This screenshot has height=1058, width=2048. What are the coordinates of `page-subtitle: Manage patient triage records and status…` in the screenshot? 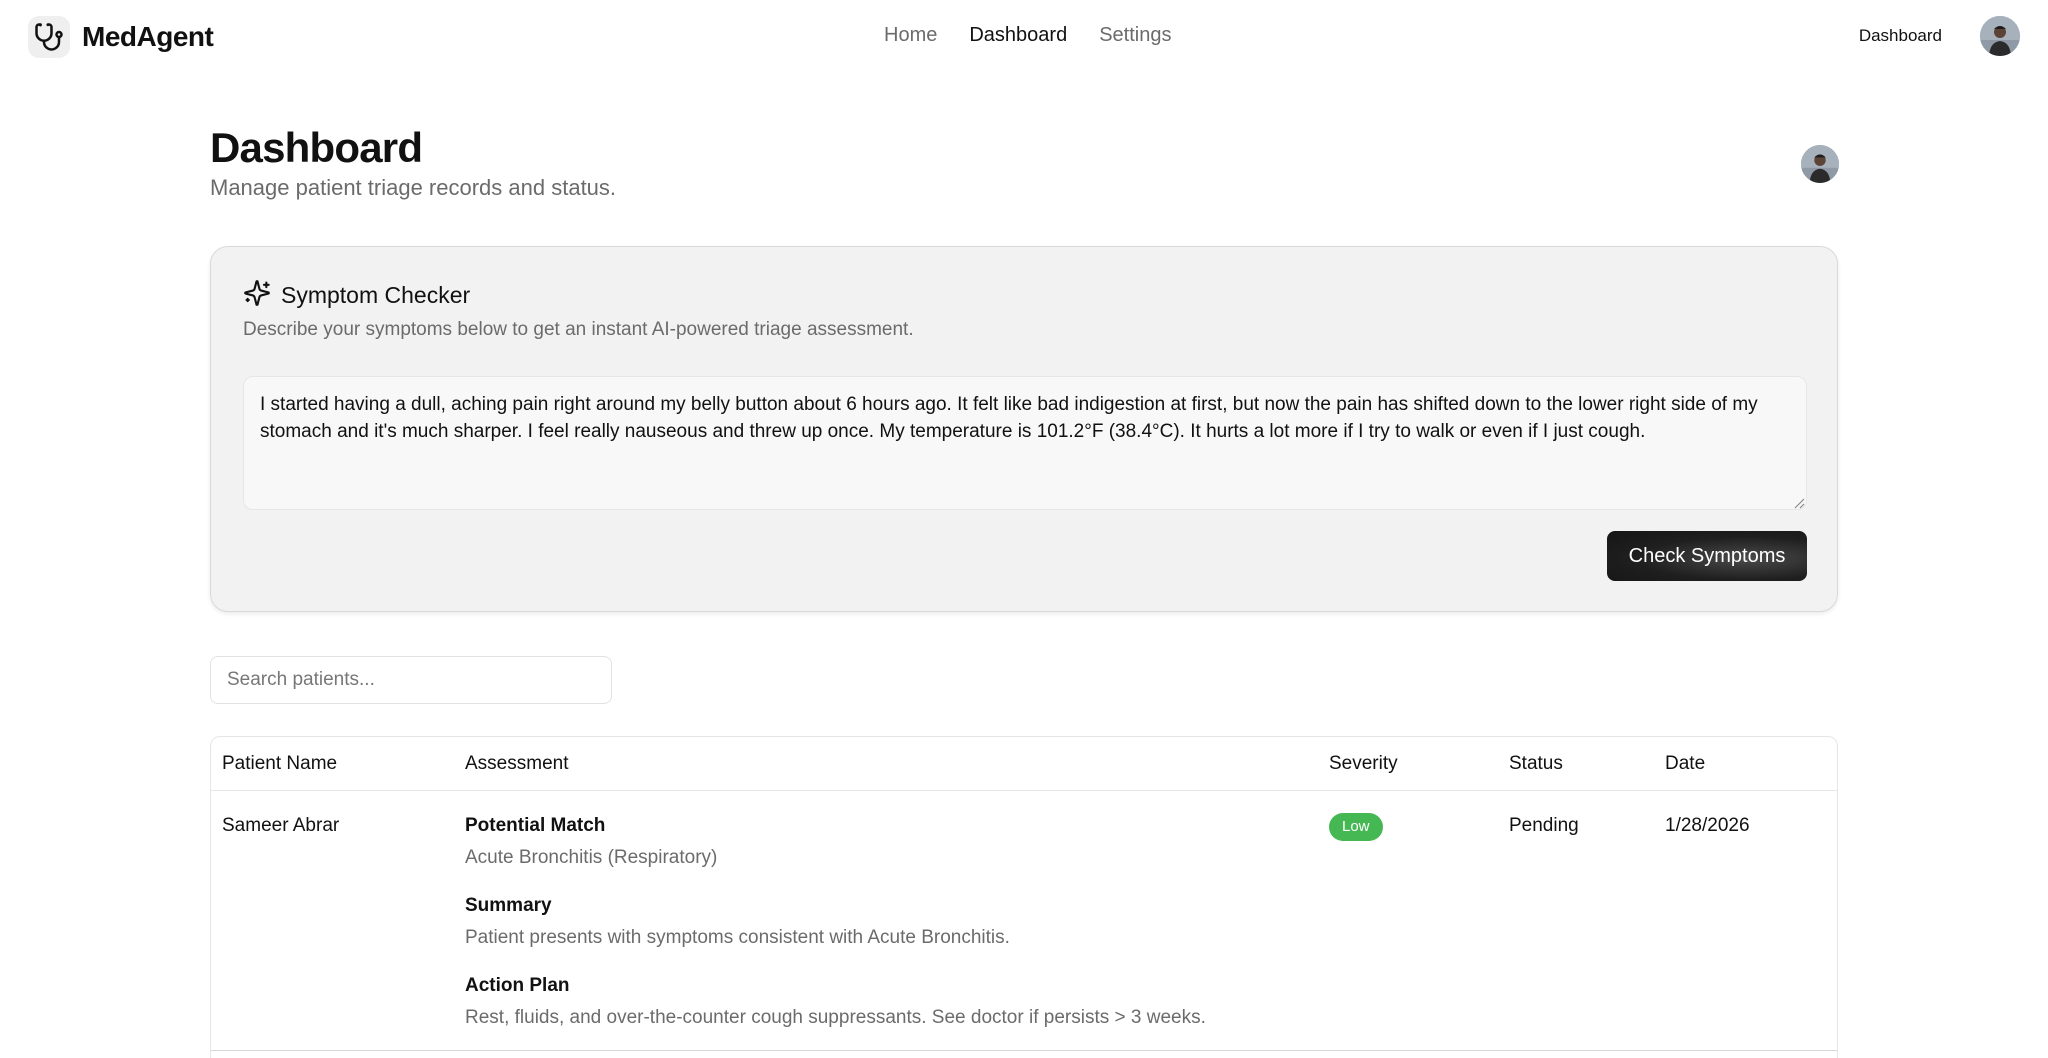 It's located at (413, 187).